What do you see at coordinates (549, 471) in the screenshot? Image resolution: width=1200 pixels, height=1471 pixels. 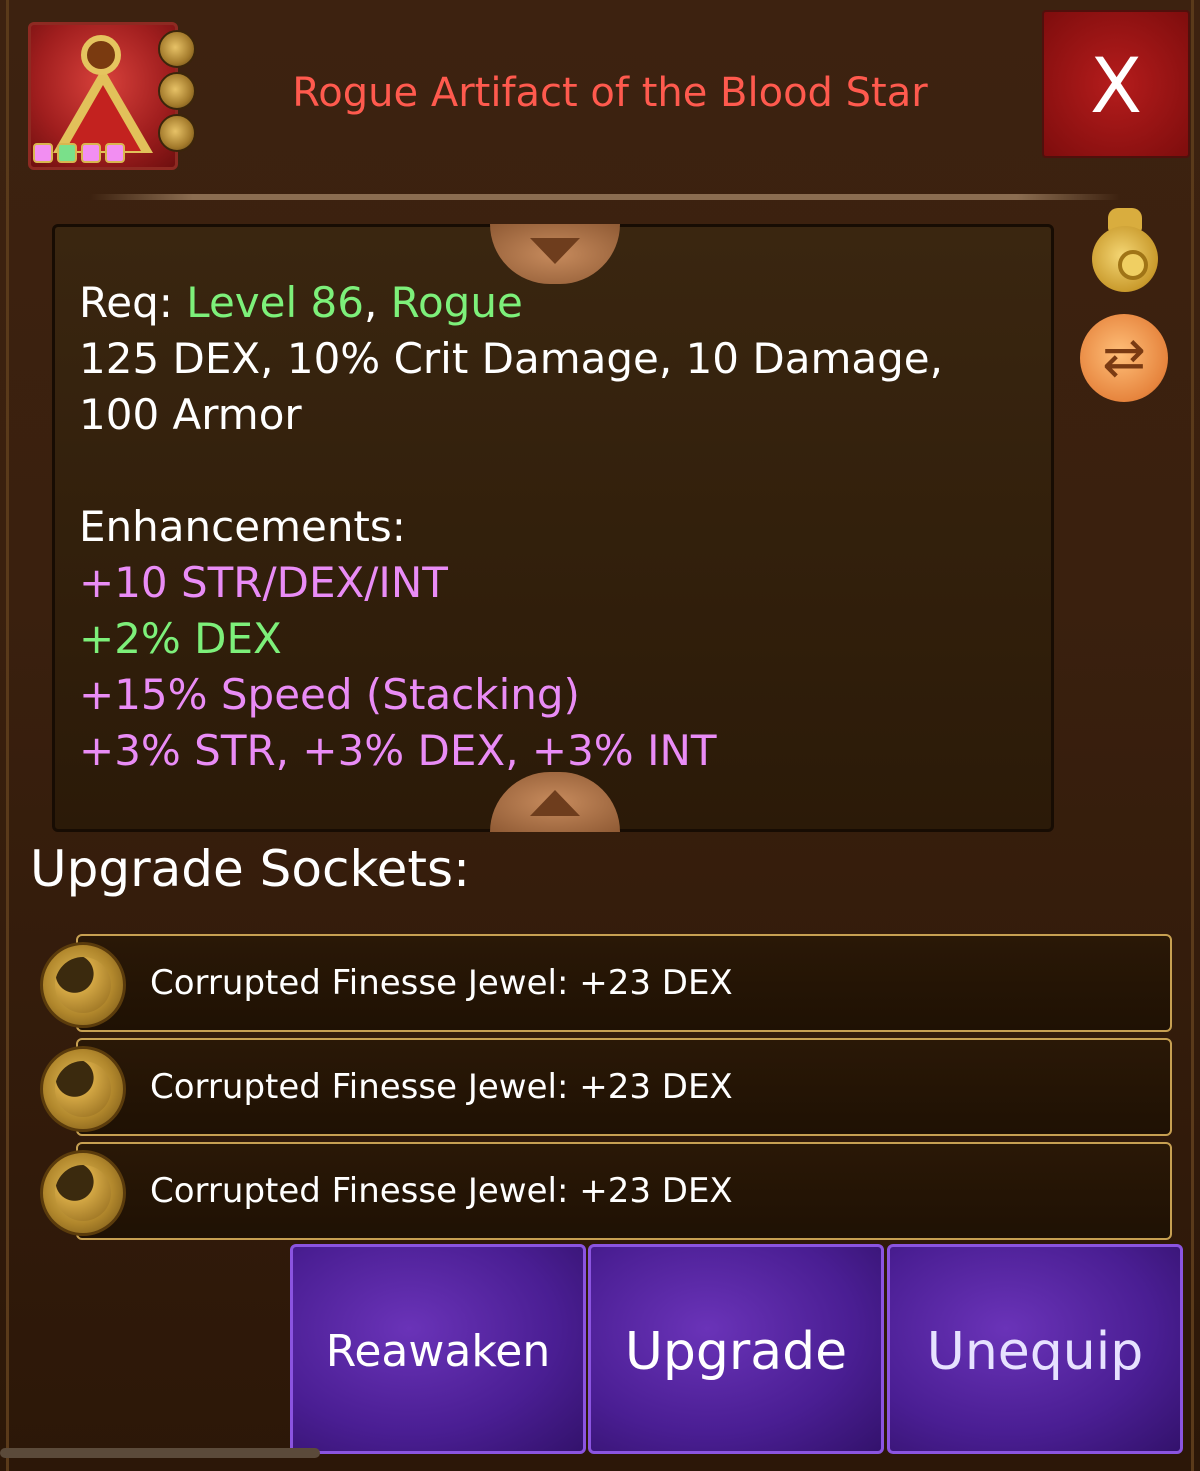 I see `spacer-line` at bounding box center [549, 471].